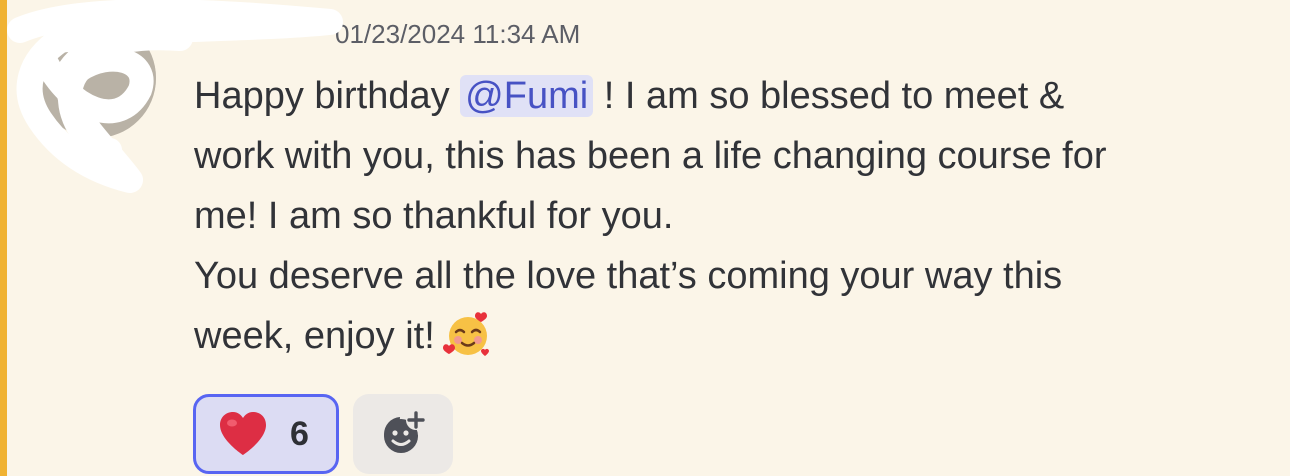 The image size is (1290, 476). I want to click on avatar-image, so click(96, 78).